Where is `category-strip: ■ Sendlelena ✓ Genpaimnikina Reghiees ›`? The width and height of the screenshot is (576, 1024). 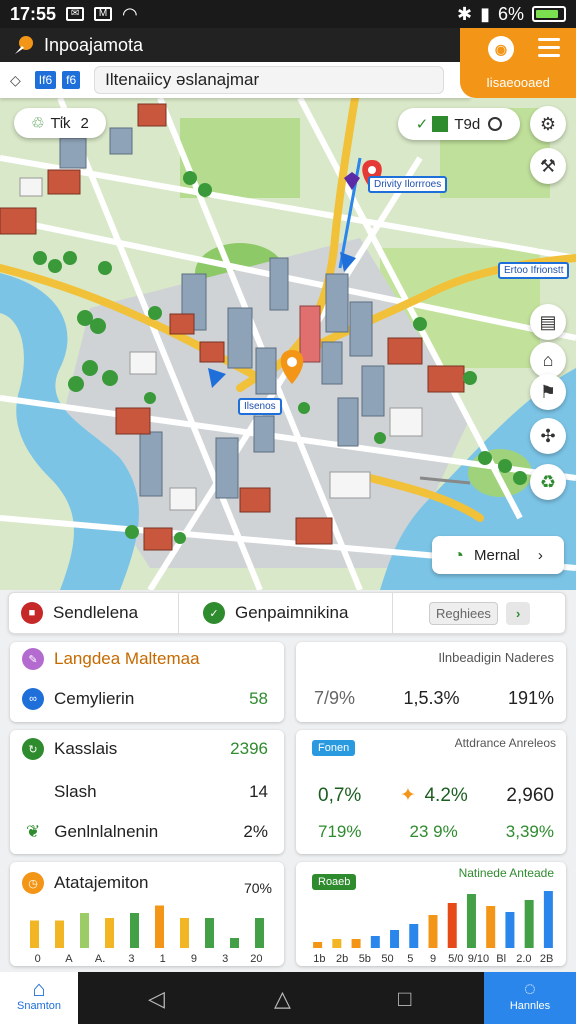
category-strip: ■ Sendlelena ✓ Genpaimnikina Reghiees › is located at coordinates (287, 613).